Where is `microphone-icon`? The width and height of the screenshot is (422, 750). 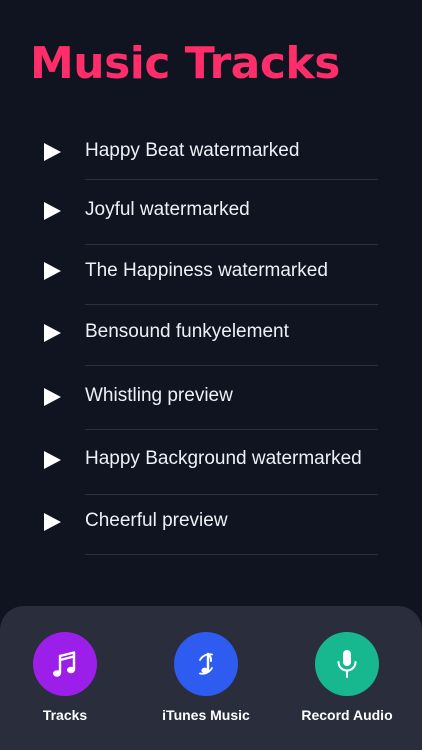 microphone-icon is located at coordinates (347, 664).